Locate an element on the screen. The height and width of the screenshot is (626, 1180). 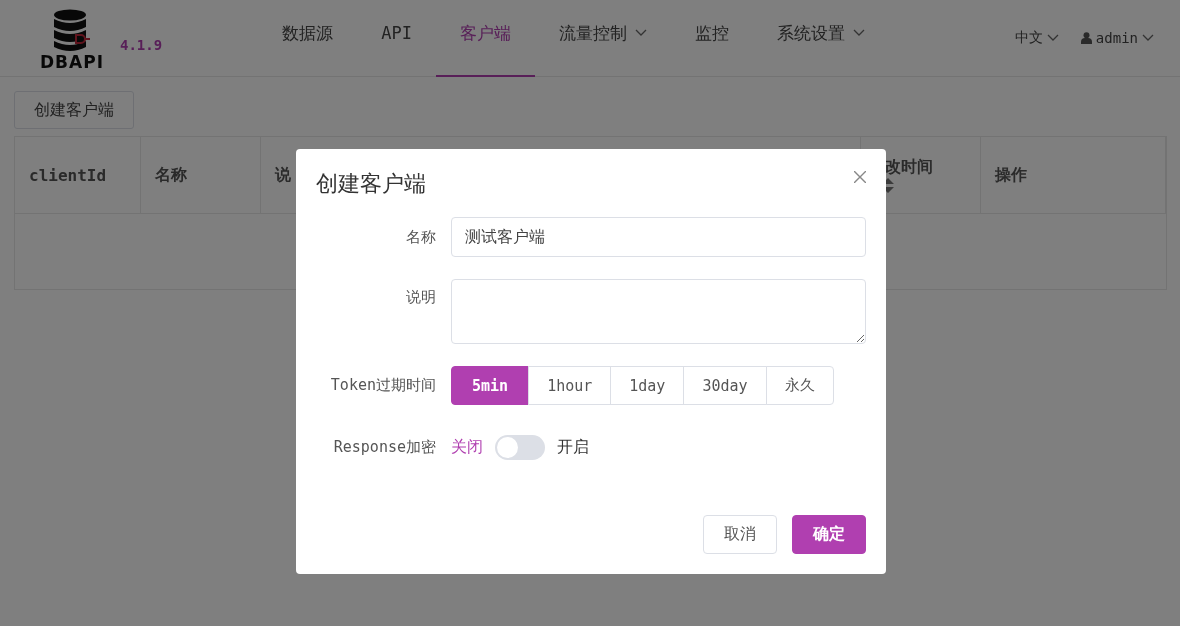
confirm-button: 确定 is located at coordinates (829, 534).